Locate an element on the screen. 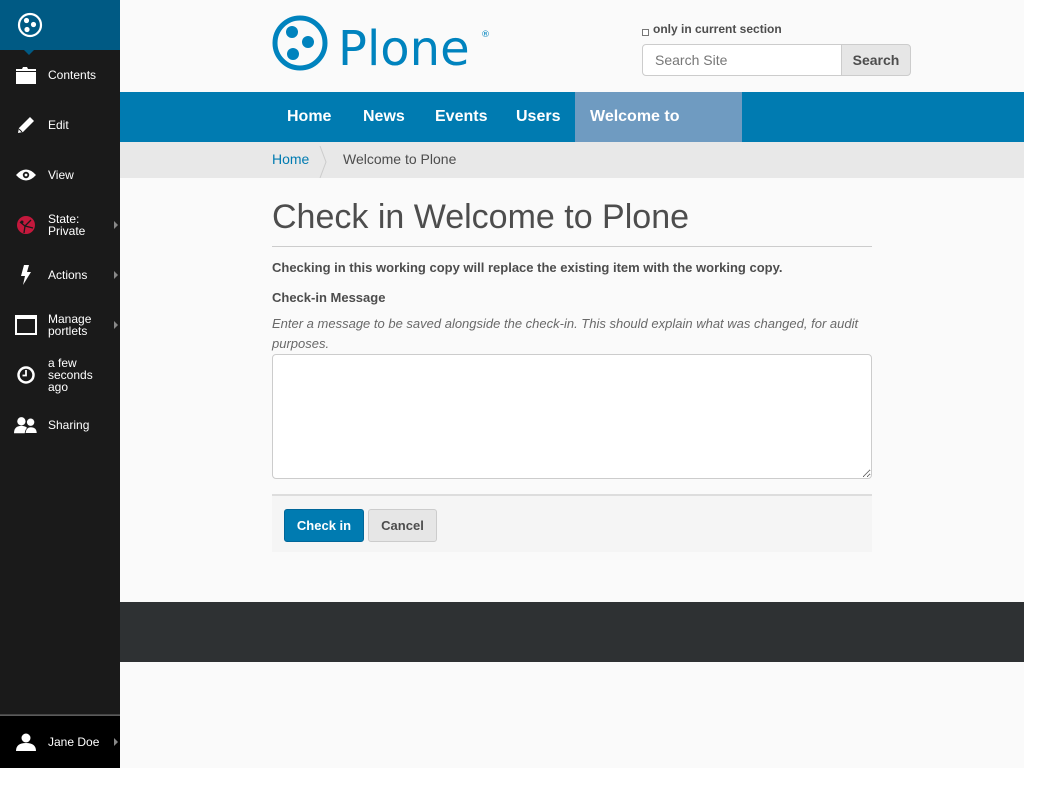  breadcrumb-home: Home is located at coordinates (290, 159).